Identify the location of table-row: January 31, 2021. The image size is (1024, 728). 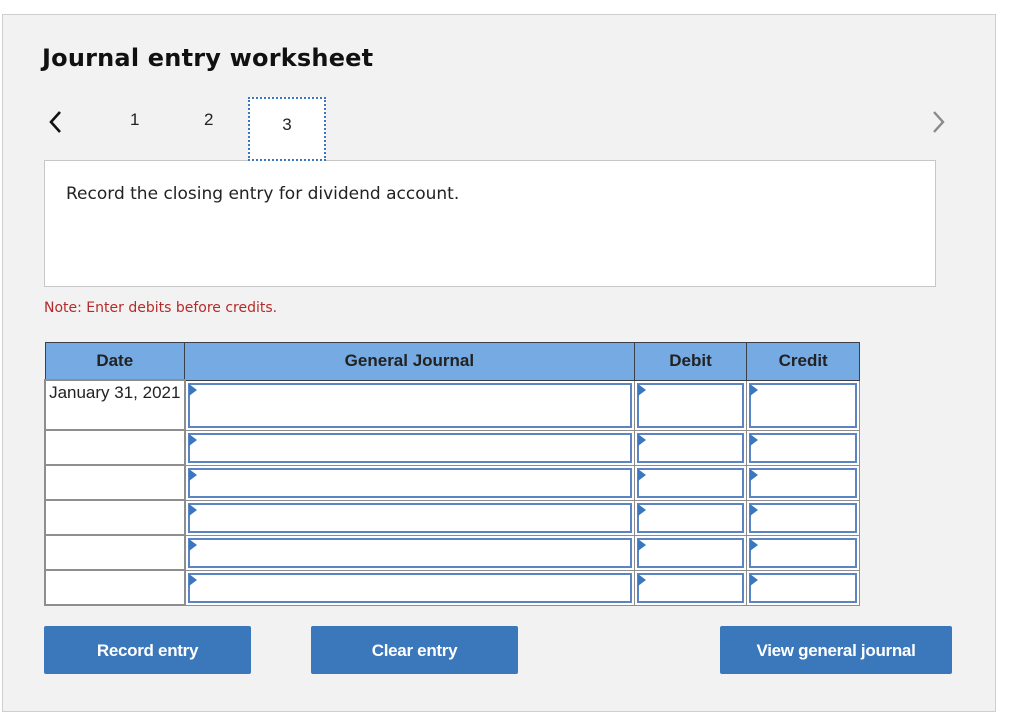
(452, 405).